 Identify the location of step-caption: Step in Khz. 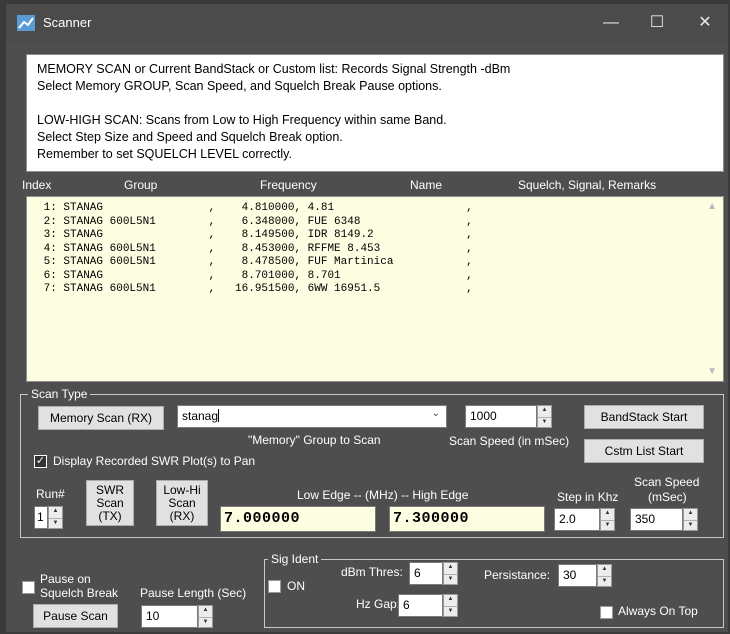
(588, 497).